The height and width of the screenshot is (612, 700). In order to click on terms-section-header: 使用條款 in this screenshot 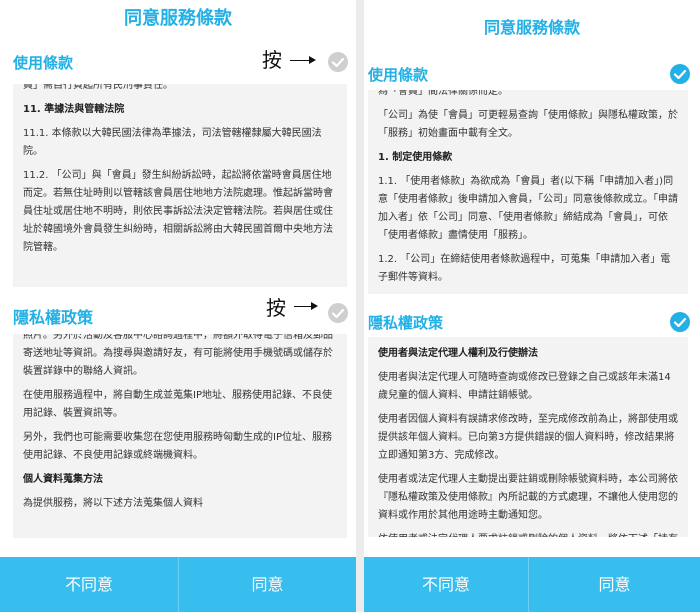, I will do `click(178, 64)`.